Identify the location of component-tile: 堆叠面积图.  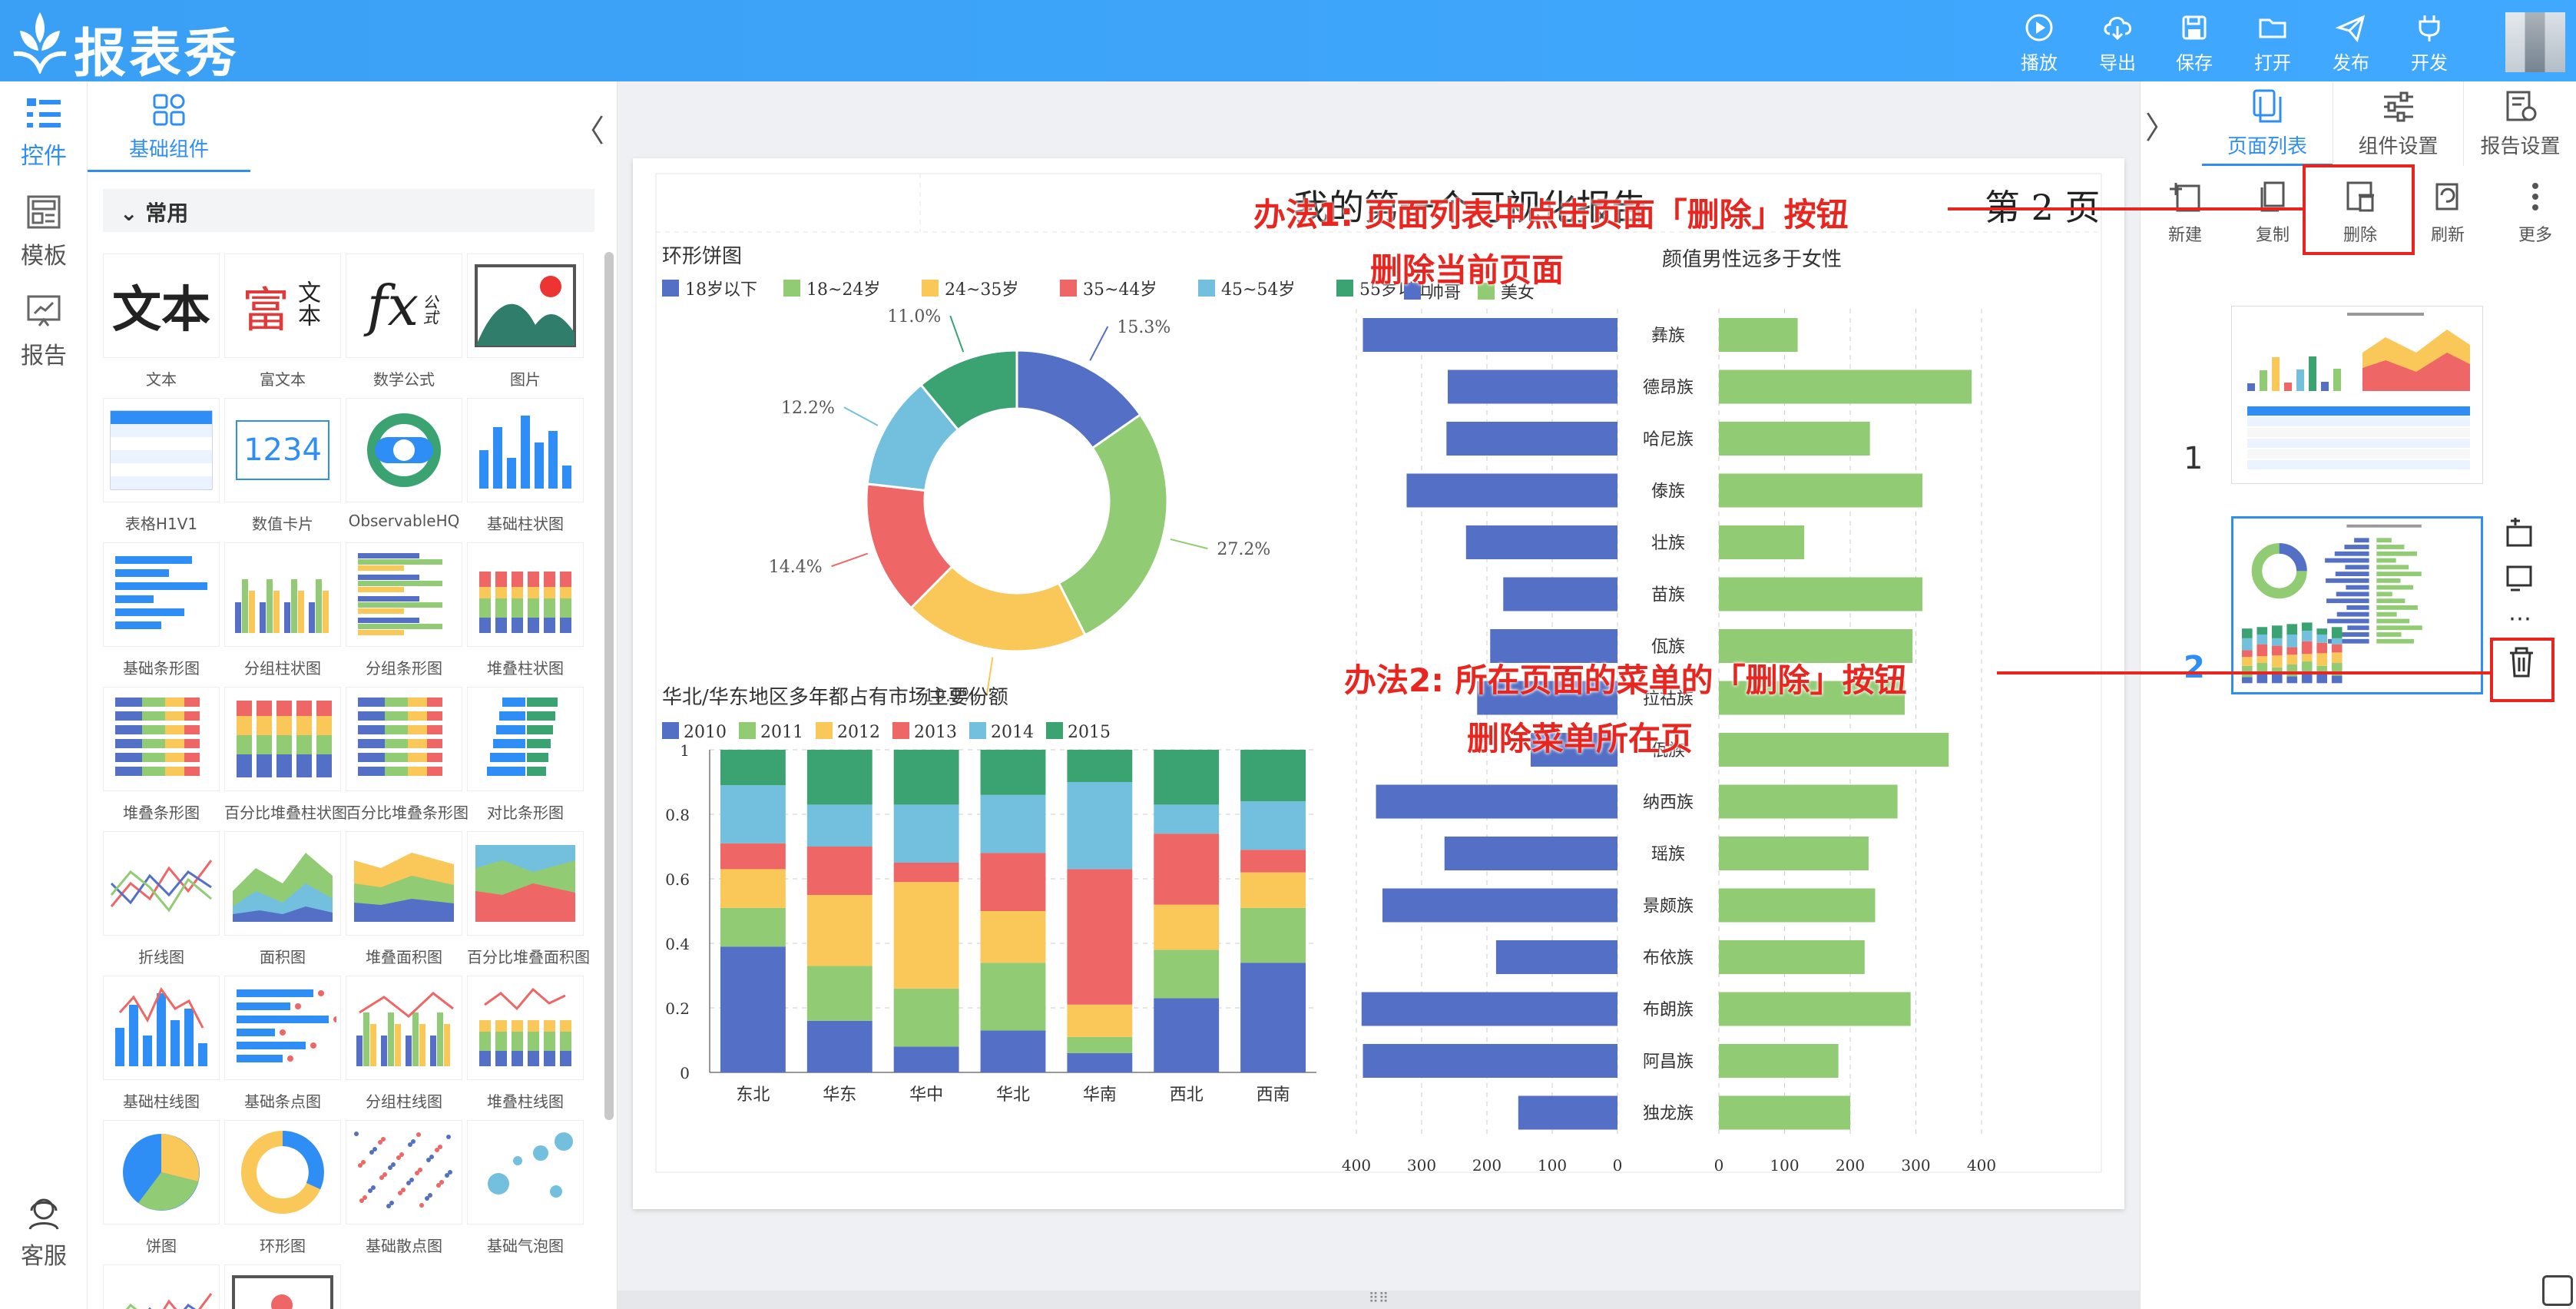
(404, 899).